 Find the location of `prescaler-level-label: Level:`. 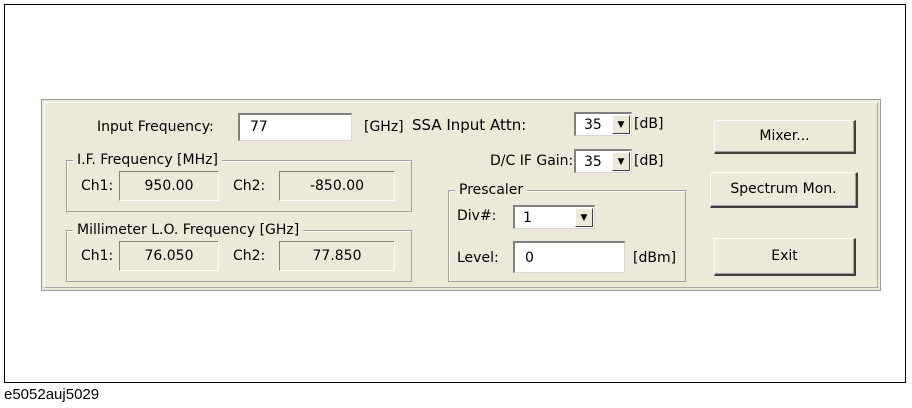

prescaler-level-label: Level: is located at coordinates (478, 258).